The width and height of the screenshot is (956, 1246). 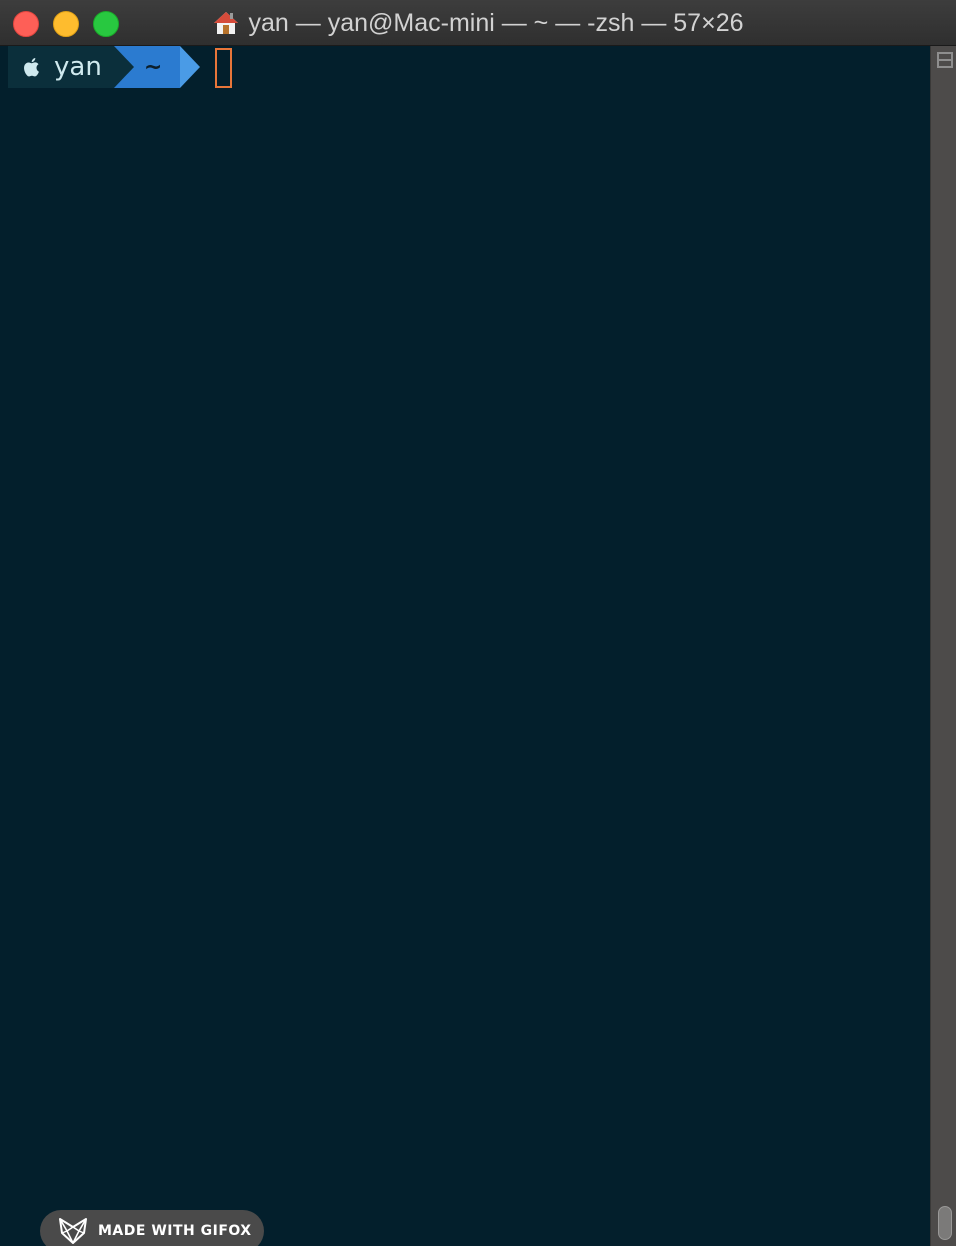 What do you see at coordinates (123, 67) in the screenshot?
I see `segment-separator` at bounding box center [123, 67].